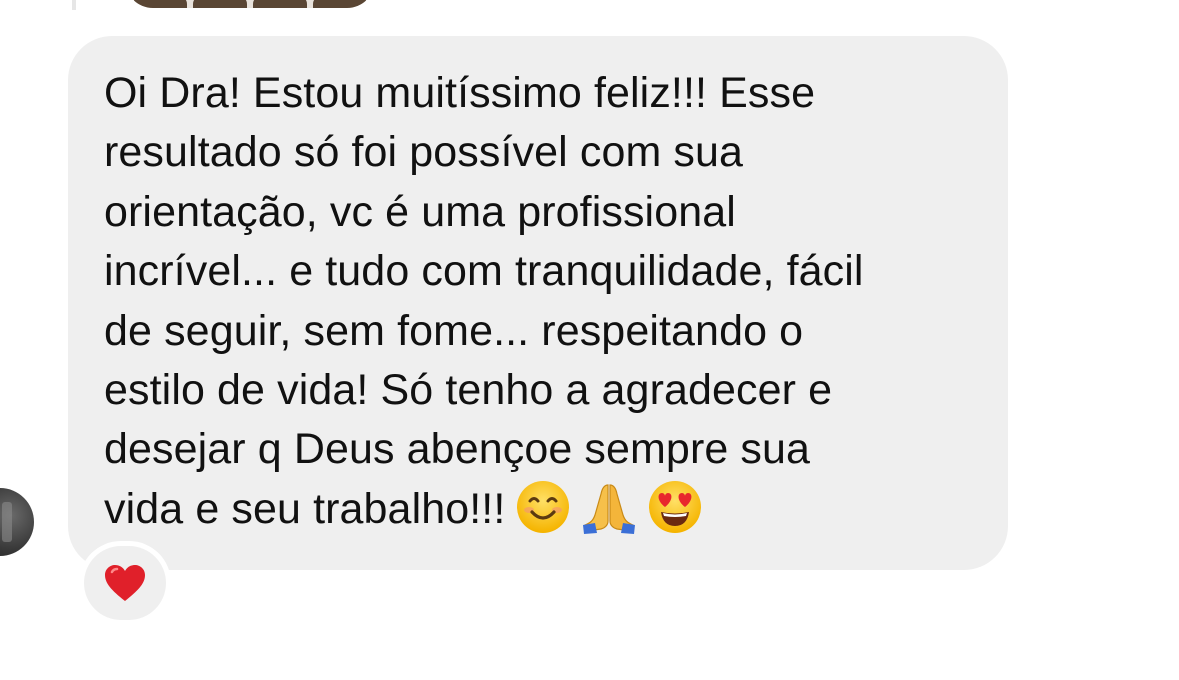 The width and height of the screenshot is (1179, 680). I want to click on thumbnail-content, so click(250, 4).